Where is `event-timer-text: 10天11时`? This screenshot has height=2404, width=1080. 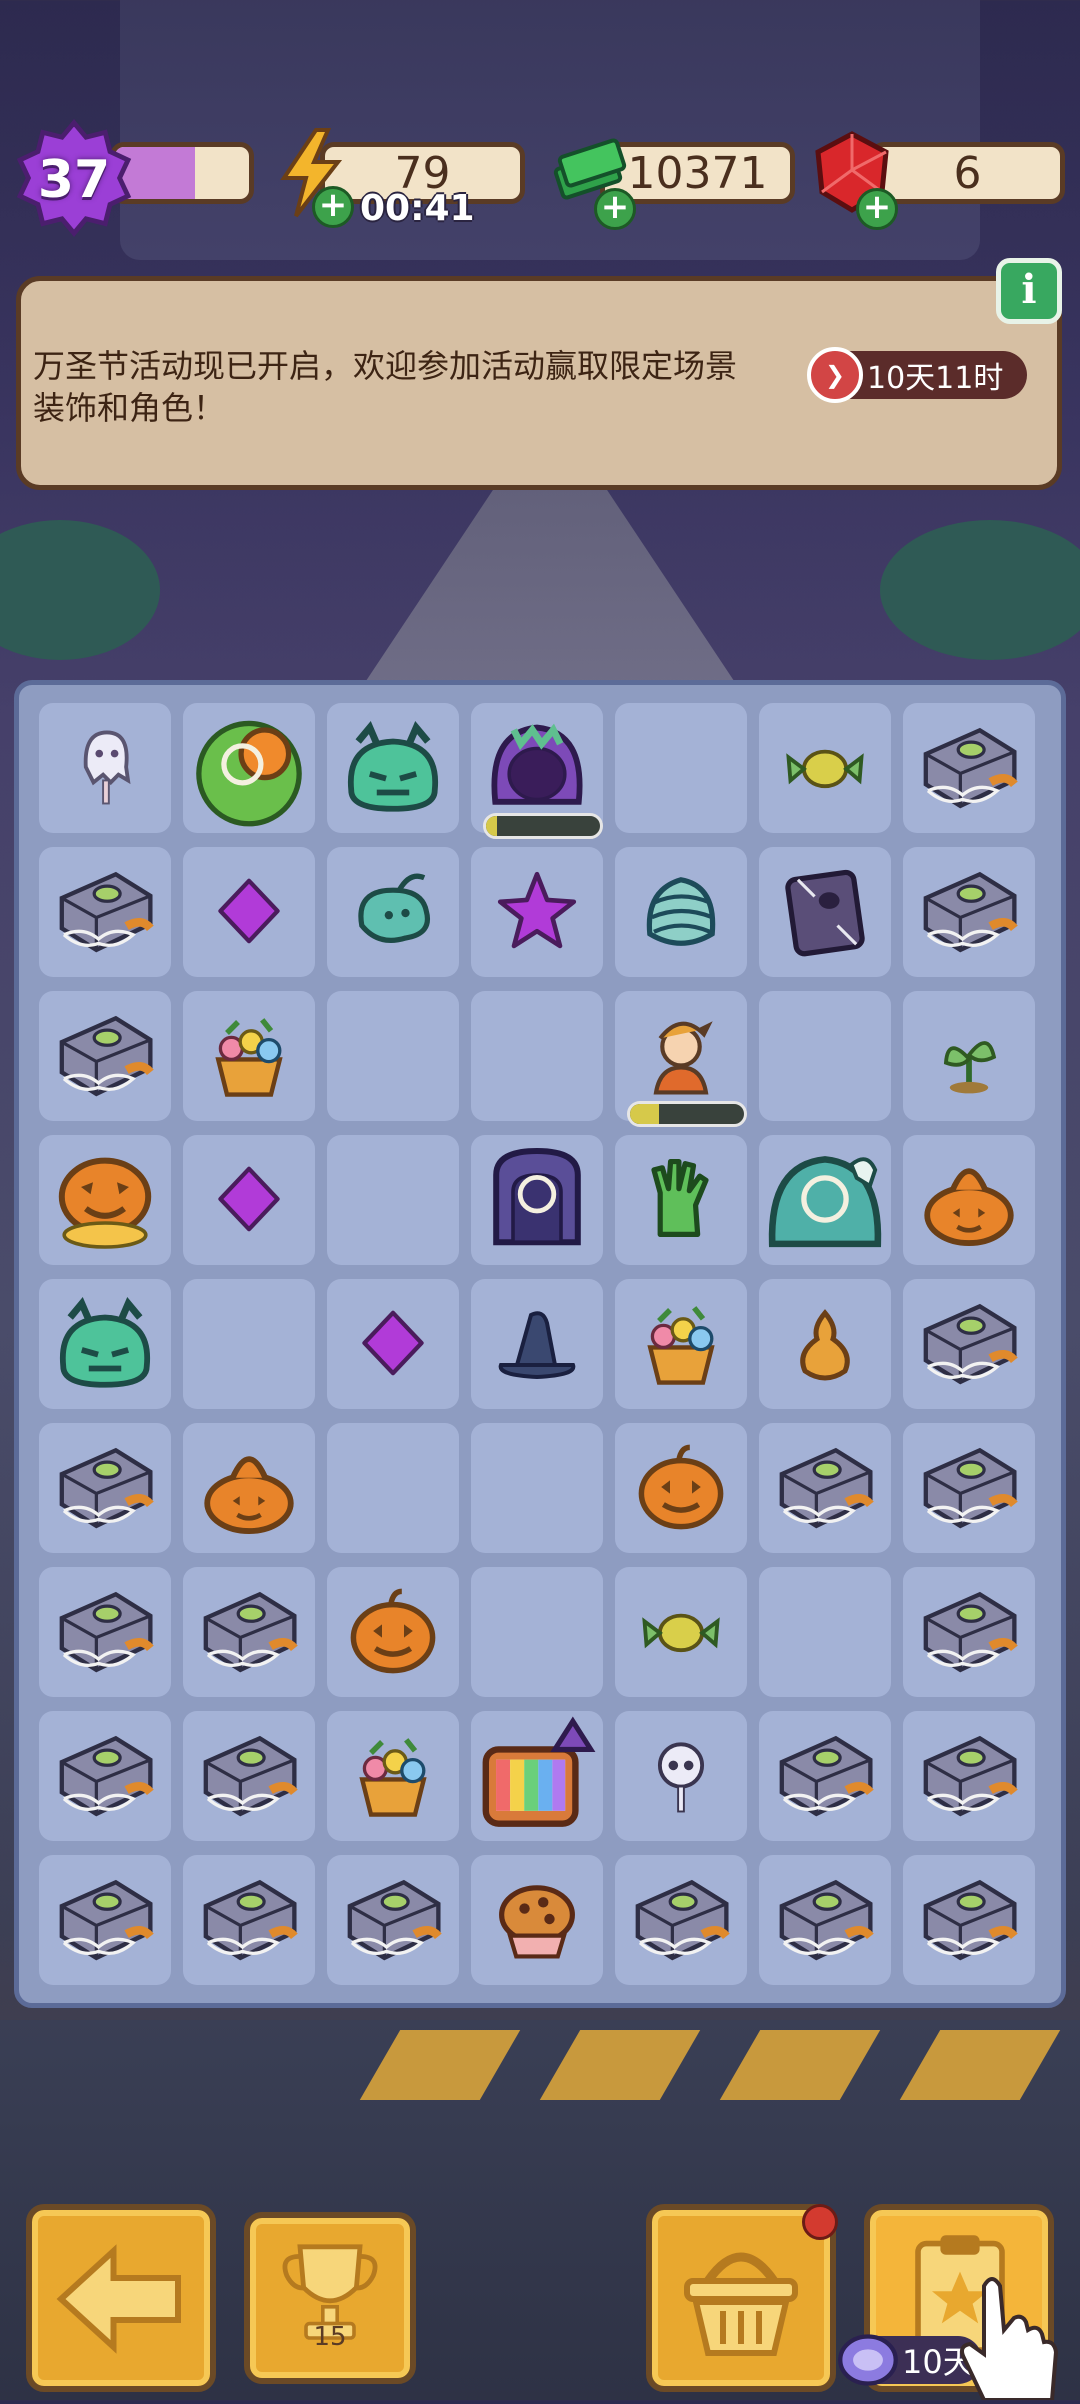
event-timer-text: 10天11时 is located at coordinates (935, 378).